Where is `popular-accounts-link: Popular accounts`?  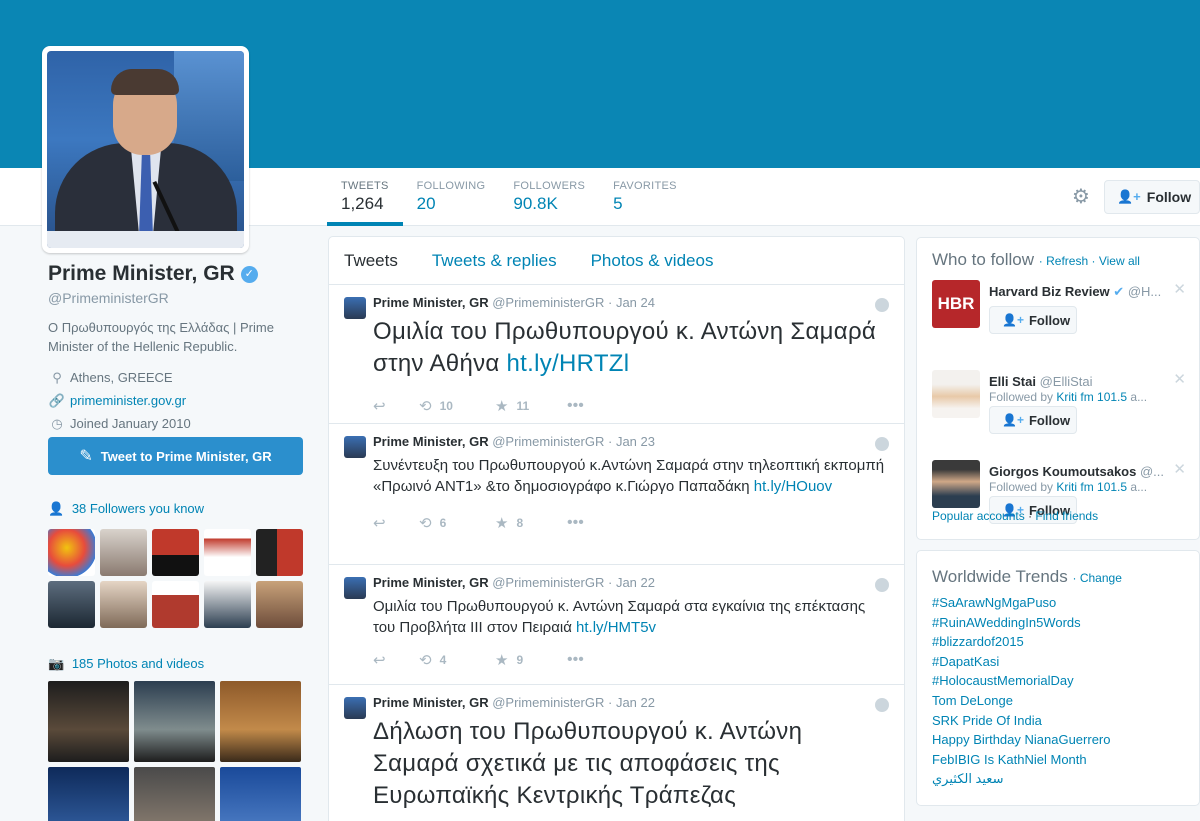 popular-accounts-link: Popular accounts is located at coordinates (978, 516).